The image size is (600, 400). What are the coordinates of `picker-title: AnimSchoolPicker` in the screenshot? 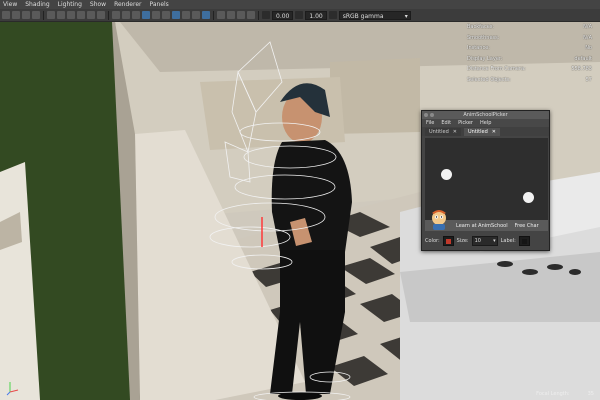 It's located at (485, 115).